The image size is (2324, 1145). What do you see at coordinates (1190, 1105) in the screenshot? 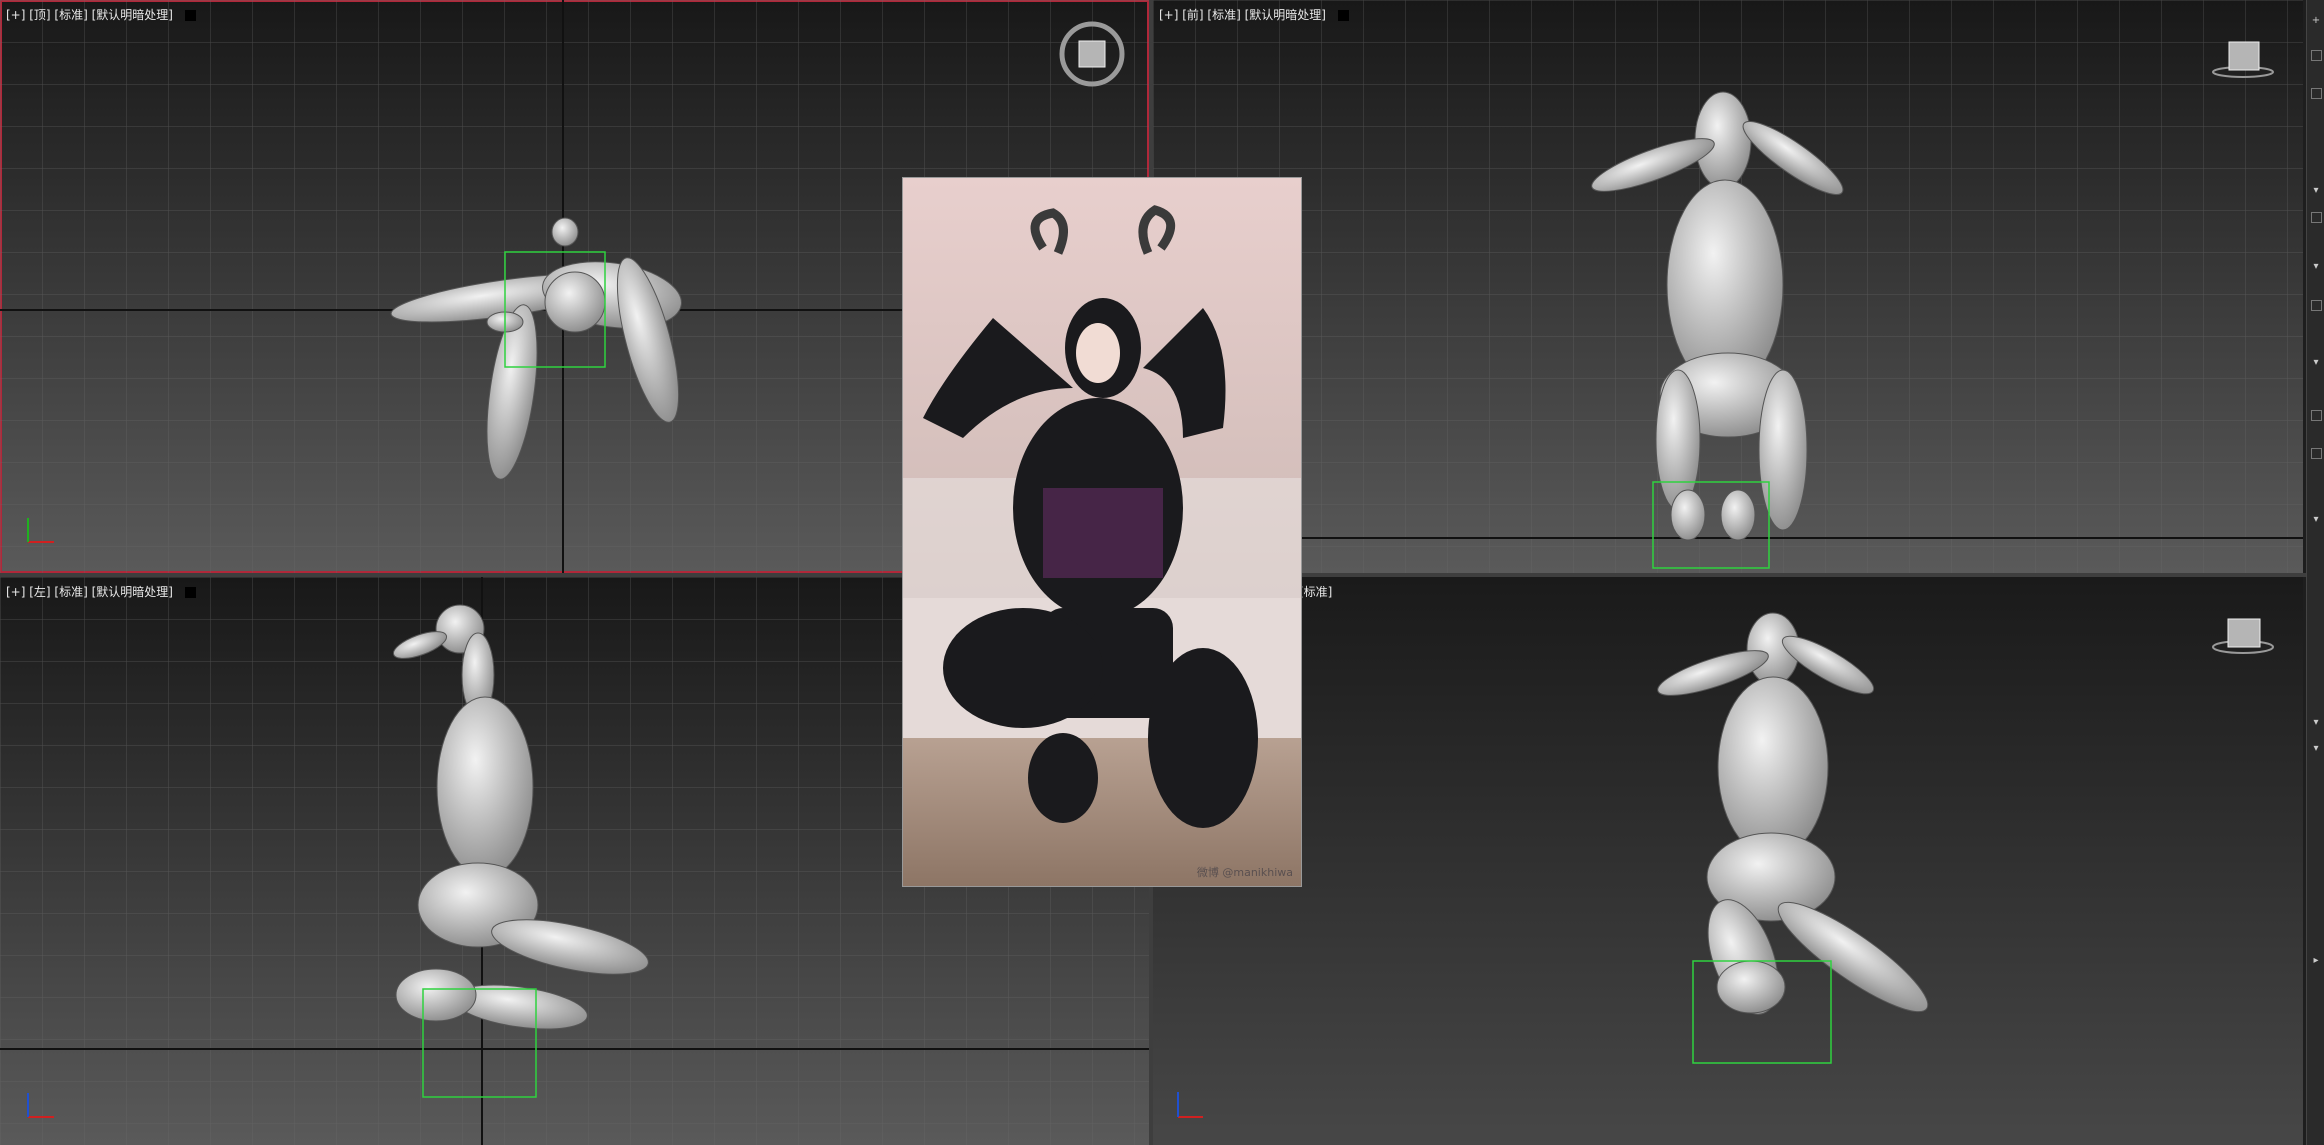
I see `axis-tripod-icon` at bounding box center [1190, 1105].